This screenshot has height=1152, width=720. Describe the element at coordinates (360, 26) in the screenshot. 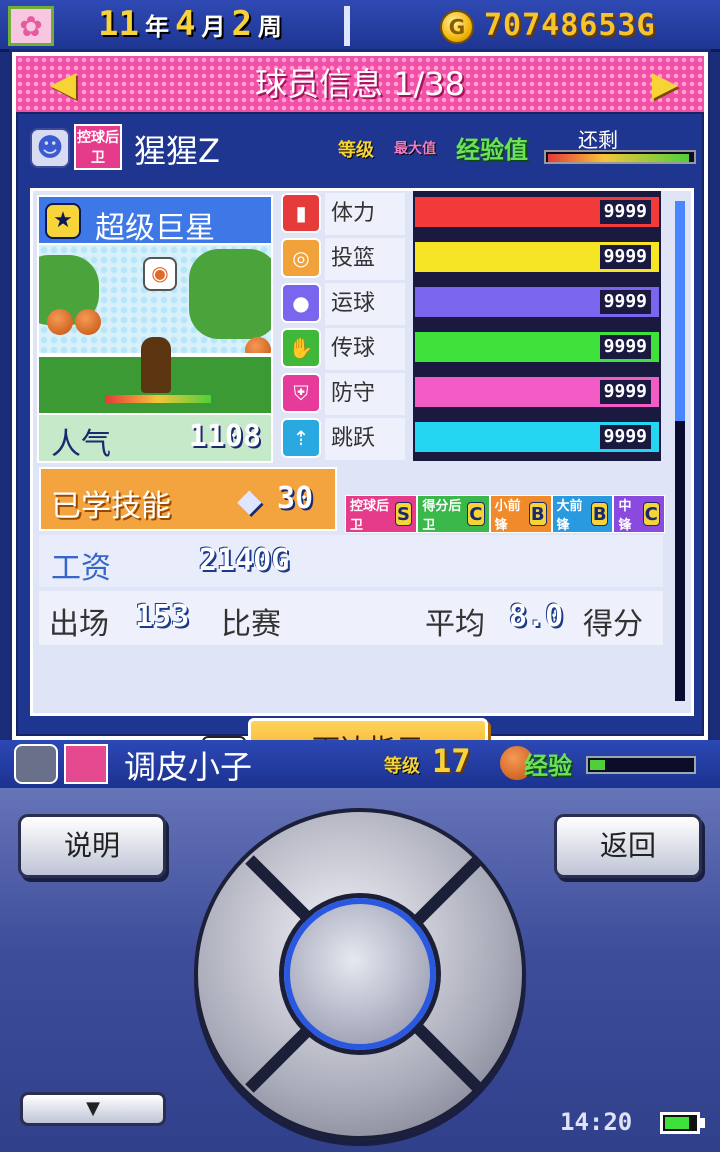

I see `top-status-bar: ✿ 11 年 4 月 2 周 G 70748653G` at that location.